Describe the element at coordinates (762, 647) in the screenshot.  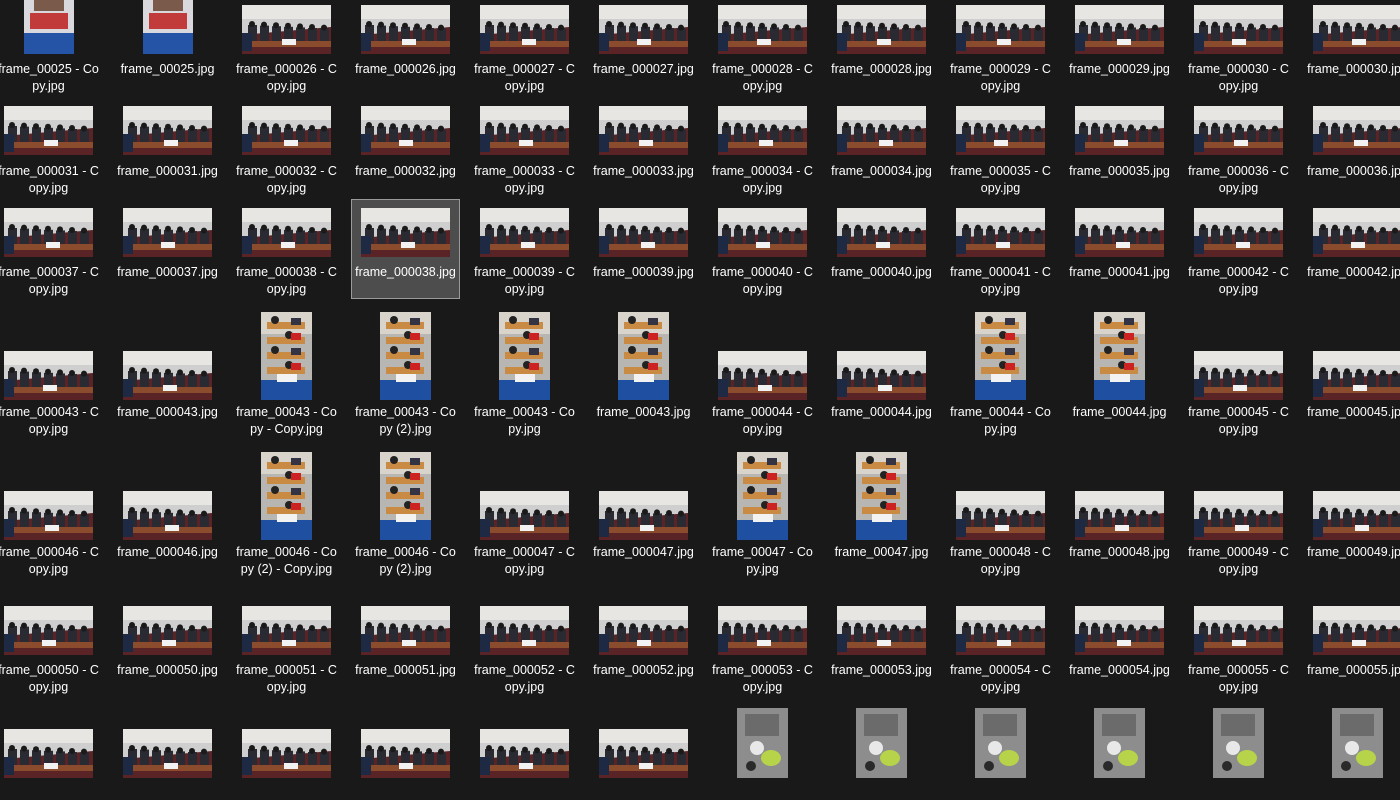
I see `file-item: frame_000053 - Copy.jpg` at that location.